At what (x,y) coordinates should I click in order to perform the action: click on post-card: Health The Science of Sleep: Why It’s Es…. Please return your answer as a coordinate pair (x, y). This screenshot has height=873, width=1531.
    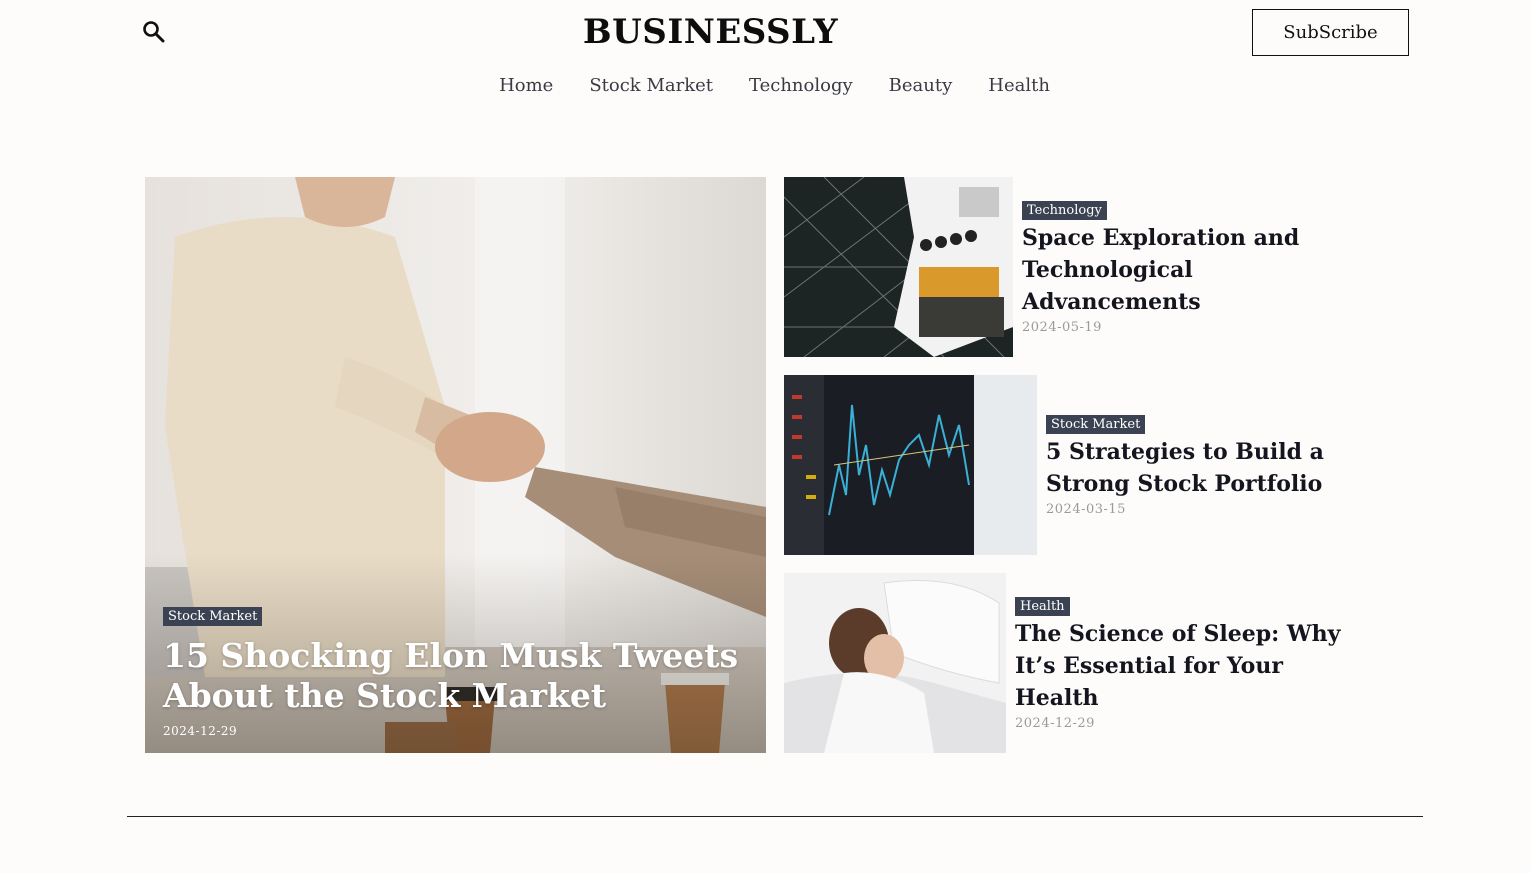
    Looking at the image, I should click on (1070, 663).